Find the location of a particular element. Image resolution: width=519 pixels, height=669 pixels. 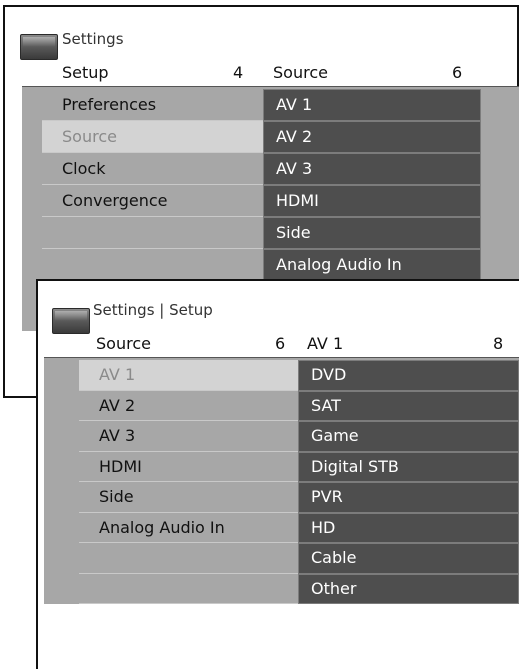

submenu-item-av-3: AV 3 is located at coordinates (372, 169).